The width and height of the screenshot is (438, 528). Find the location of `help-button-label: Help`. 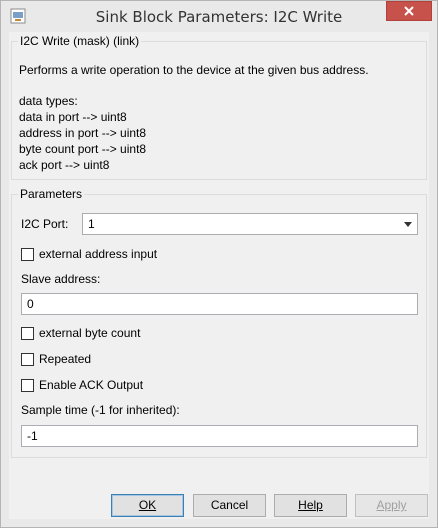

help-button-label: Help is located at coordinates (310, 505).